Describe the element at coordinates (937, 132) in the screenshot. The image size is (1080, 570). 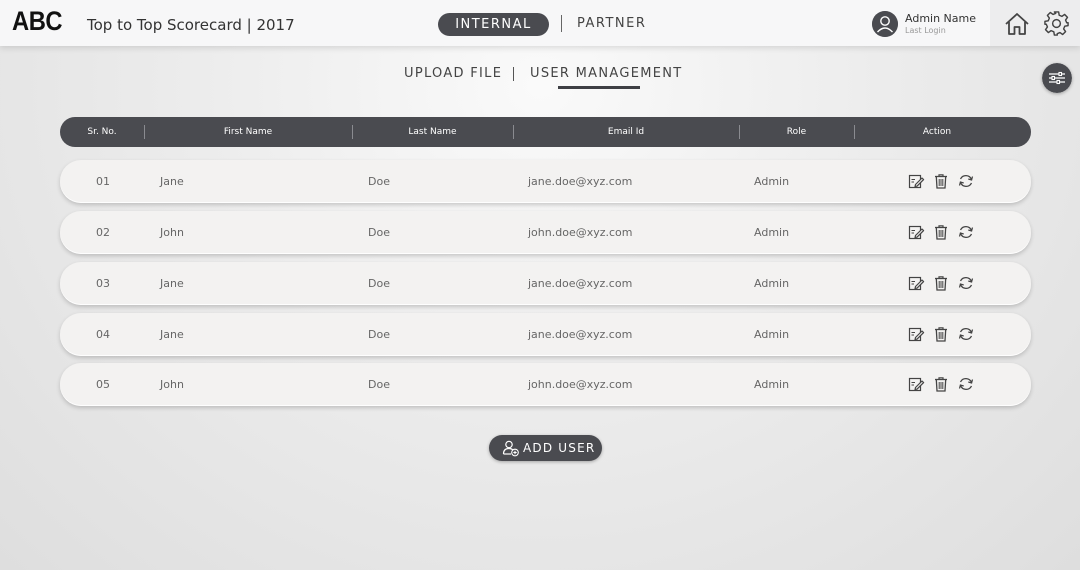
I see `column-header-action: Action` at that location.